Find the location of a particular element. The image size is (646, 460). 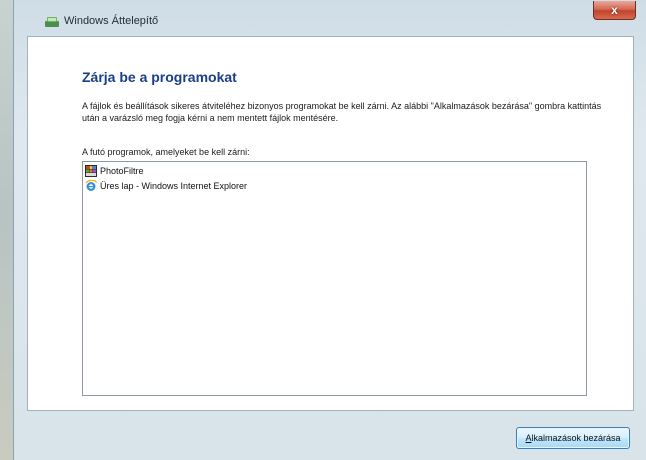

close-applications-label: lkalmazások bezárása is located at coordinates (576, 438).